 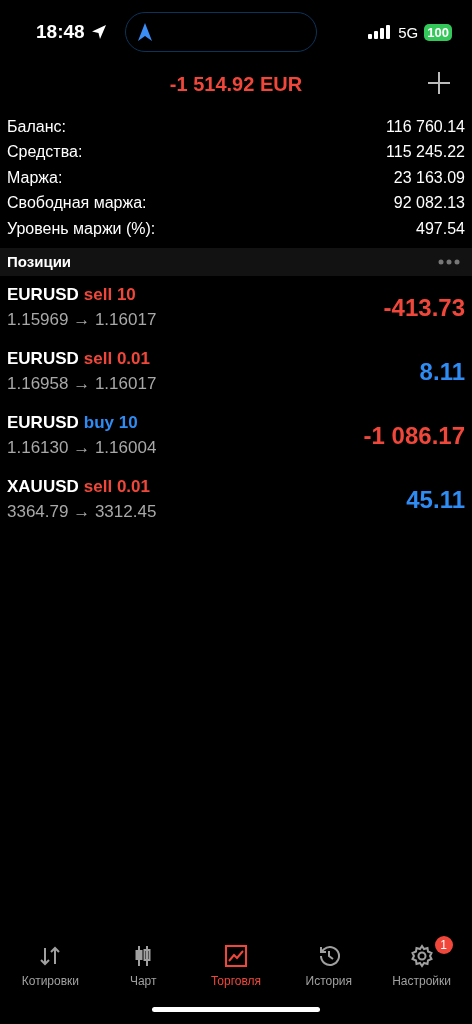 I want to click on price-label: 1.16130 → 1.16004, so click(x=82, y=448).